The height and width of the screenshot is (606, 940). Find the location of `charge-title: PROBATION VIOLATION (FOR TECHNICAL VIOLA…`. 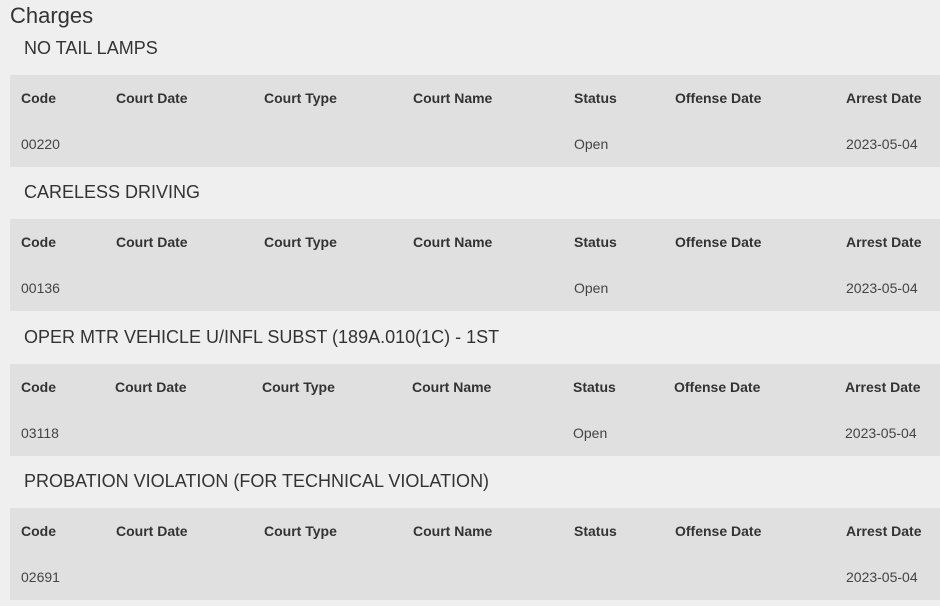

charge-title: PROBATION VIOLATION (FOR TECHNICAL VIOLA… is located at coordinates (257, 481).